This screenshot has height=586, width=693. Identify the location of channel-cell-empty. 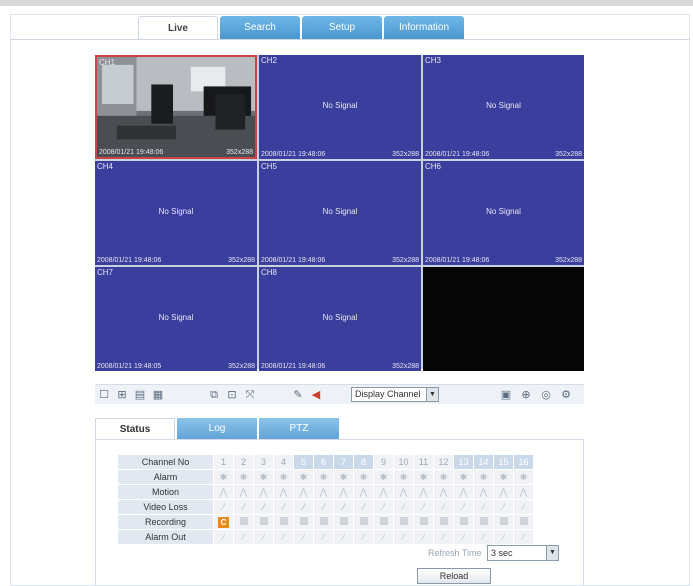
(503, 319).